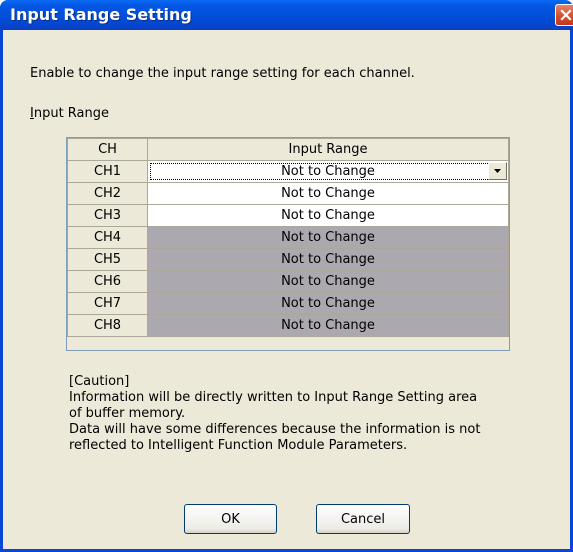 This screenshot has height=552, width=573. What do you see at coordinates (107, 237) in the screenshot?
I see `channel-cell: CH4` at bounding box center [107, 237].